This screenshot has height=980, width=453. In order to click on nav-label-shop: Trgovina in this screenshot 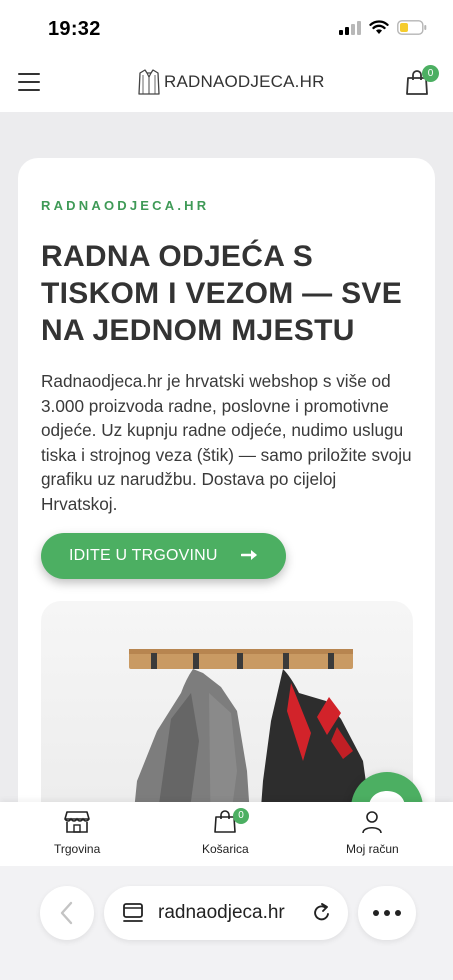, I will do `click(77, 849)`.